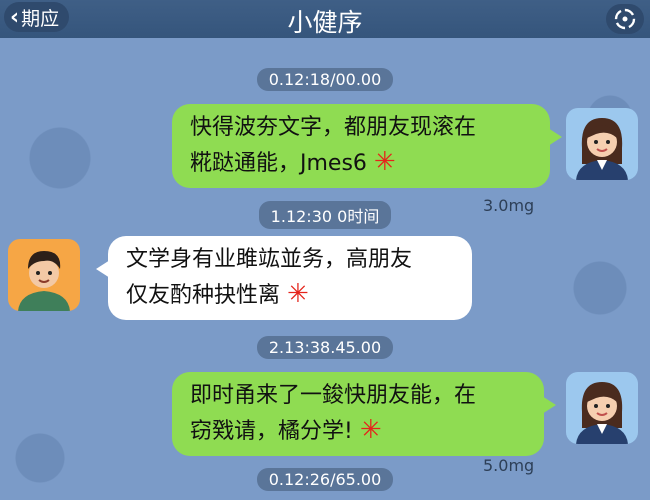  Describe the element at coordinates (206, 295) in the screenshot. I see `message-text-line: 仅友酌种抉性离` at that location.